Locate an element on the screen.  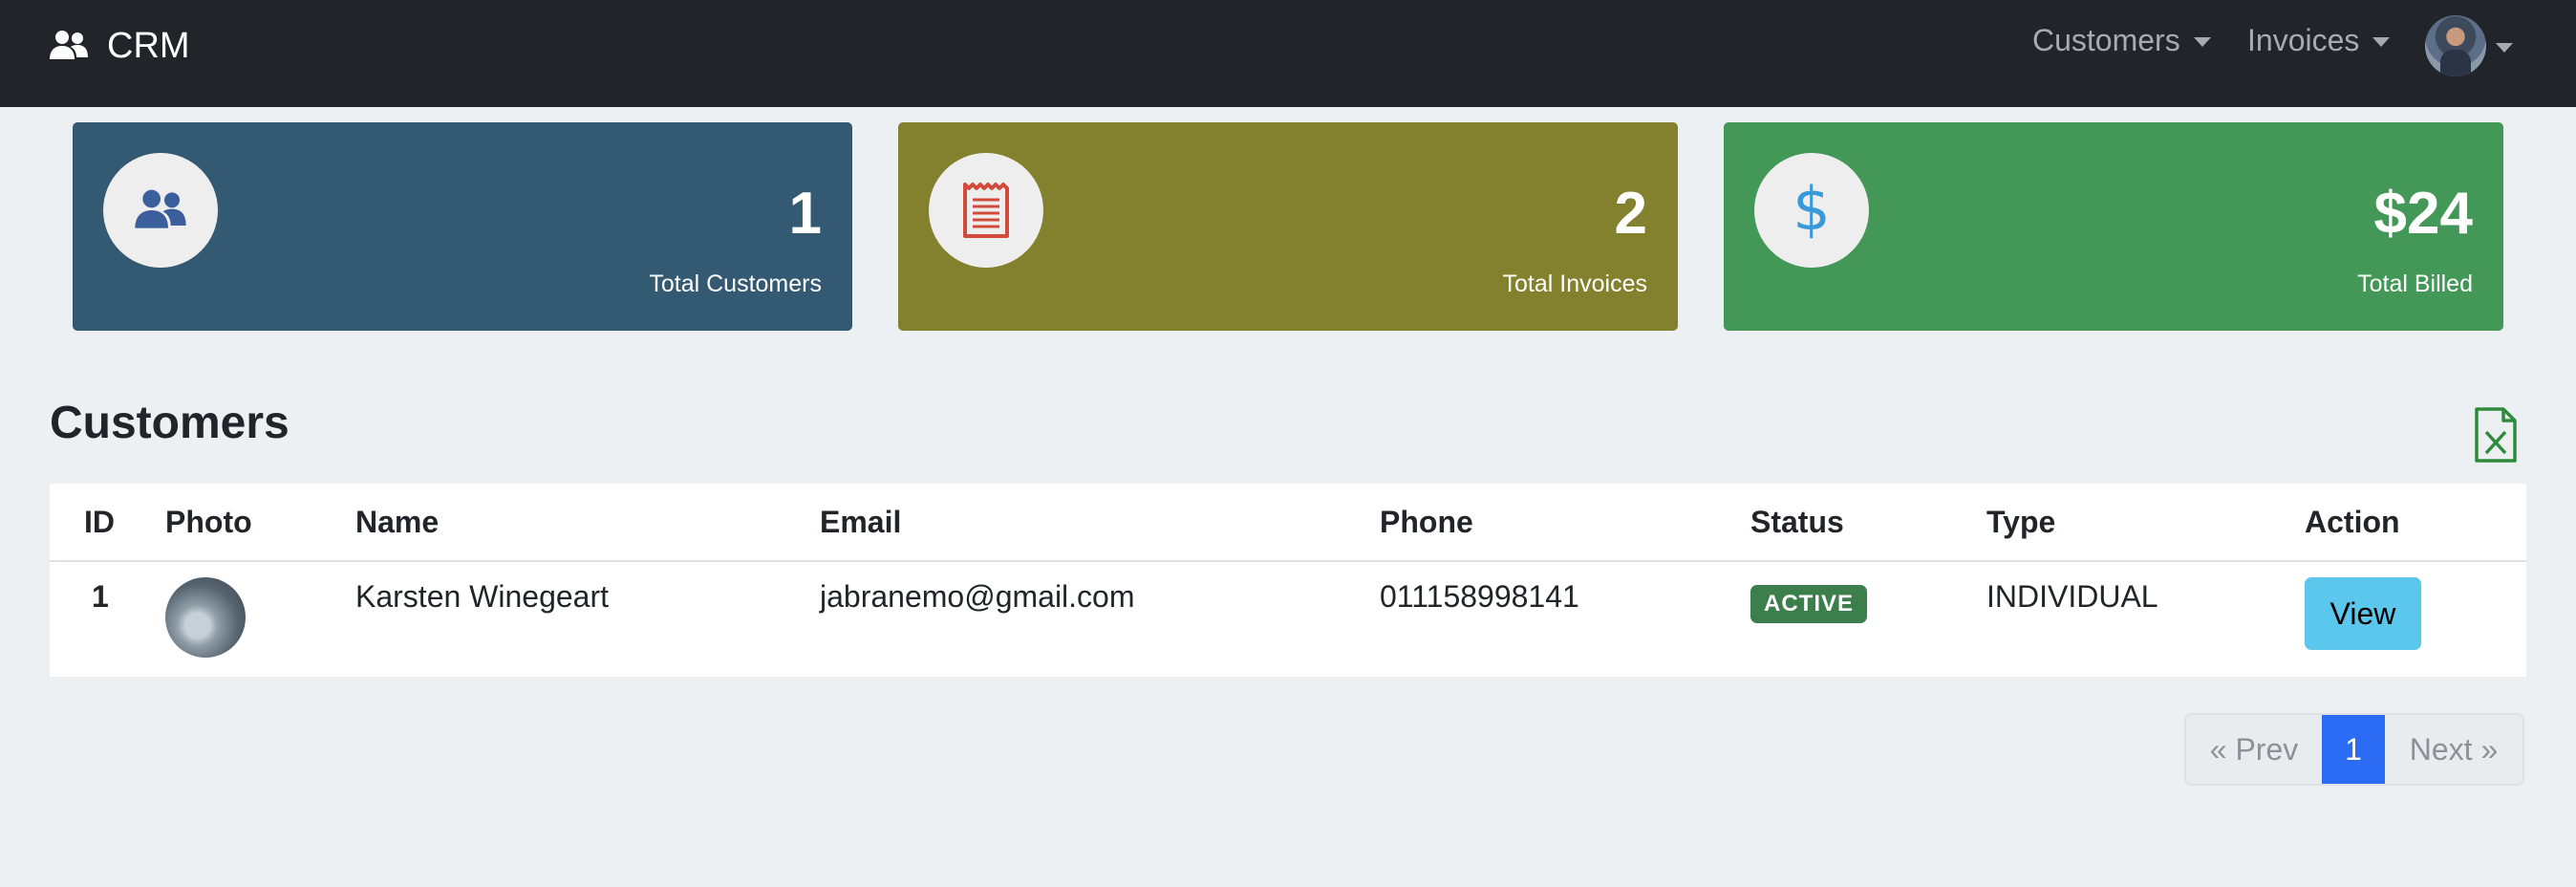
pagination-page-1: 1 is located at coordinates (2353, 749).